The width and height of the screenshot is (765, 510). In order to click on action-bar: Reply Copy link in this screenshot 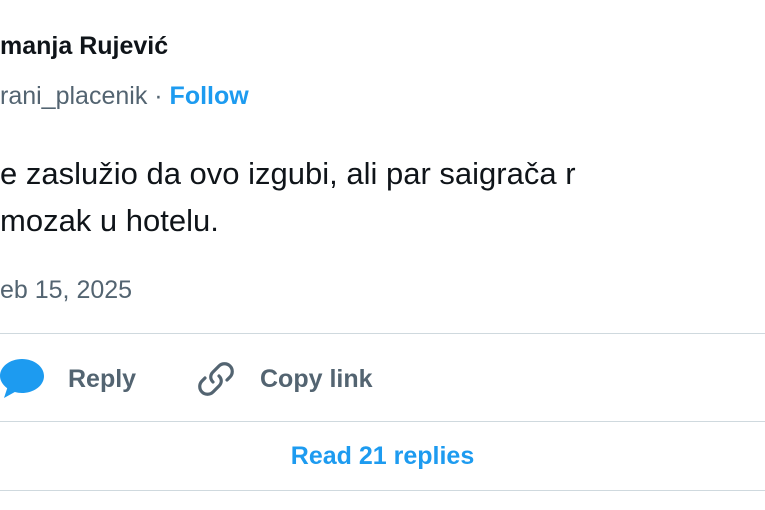, I will do `click(382, 379)`.